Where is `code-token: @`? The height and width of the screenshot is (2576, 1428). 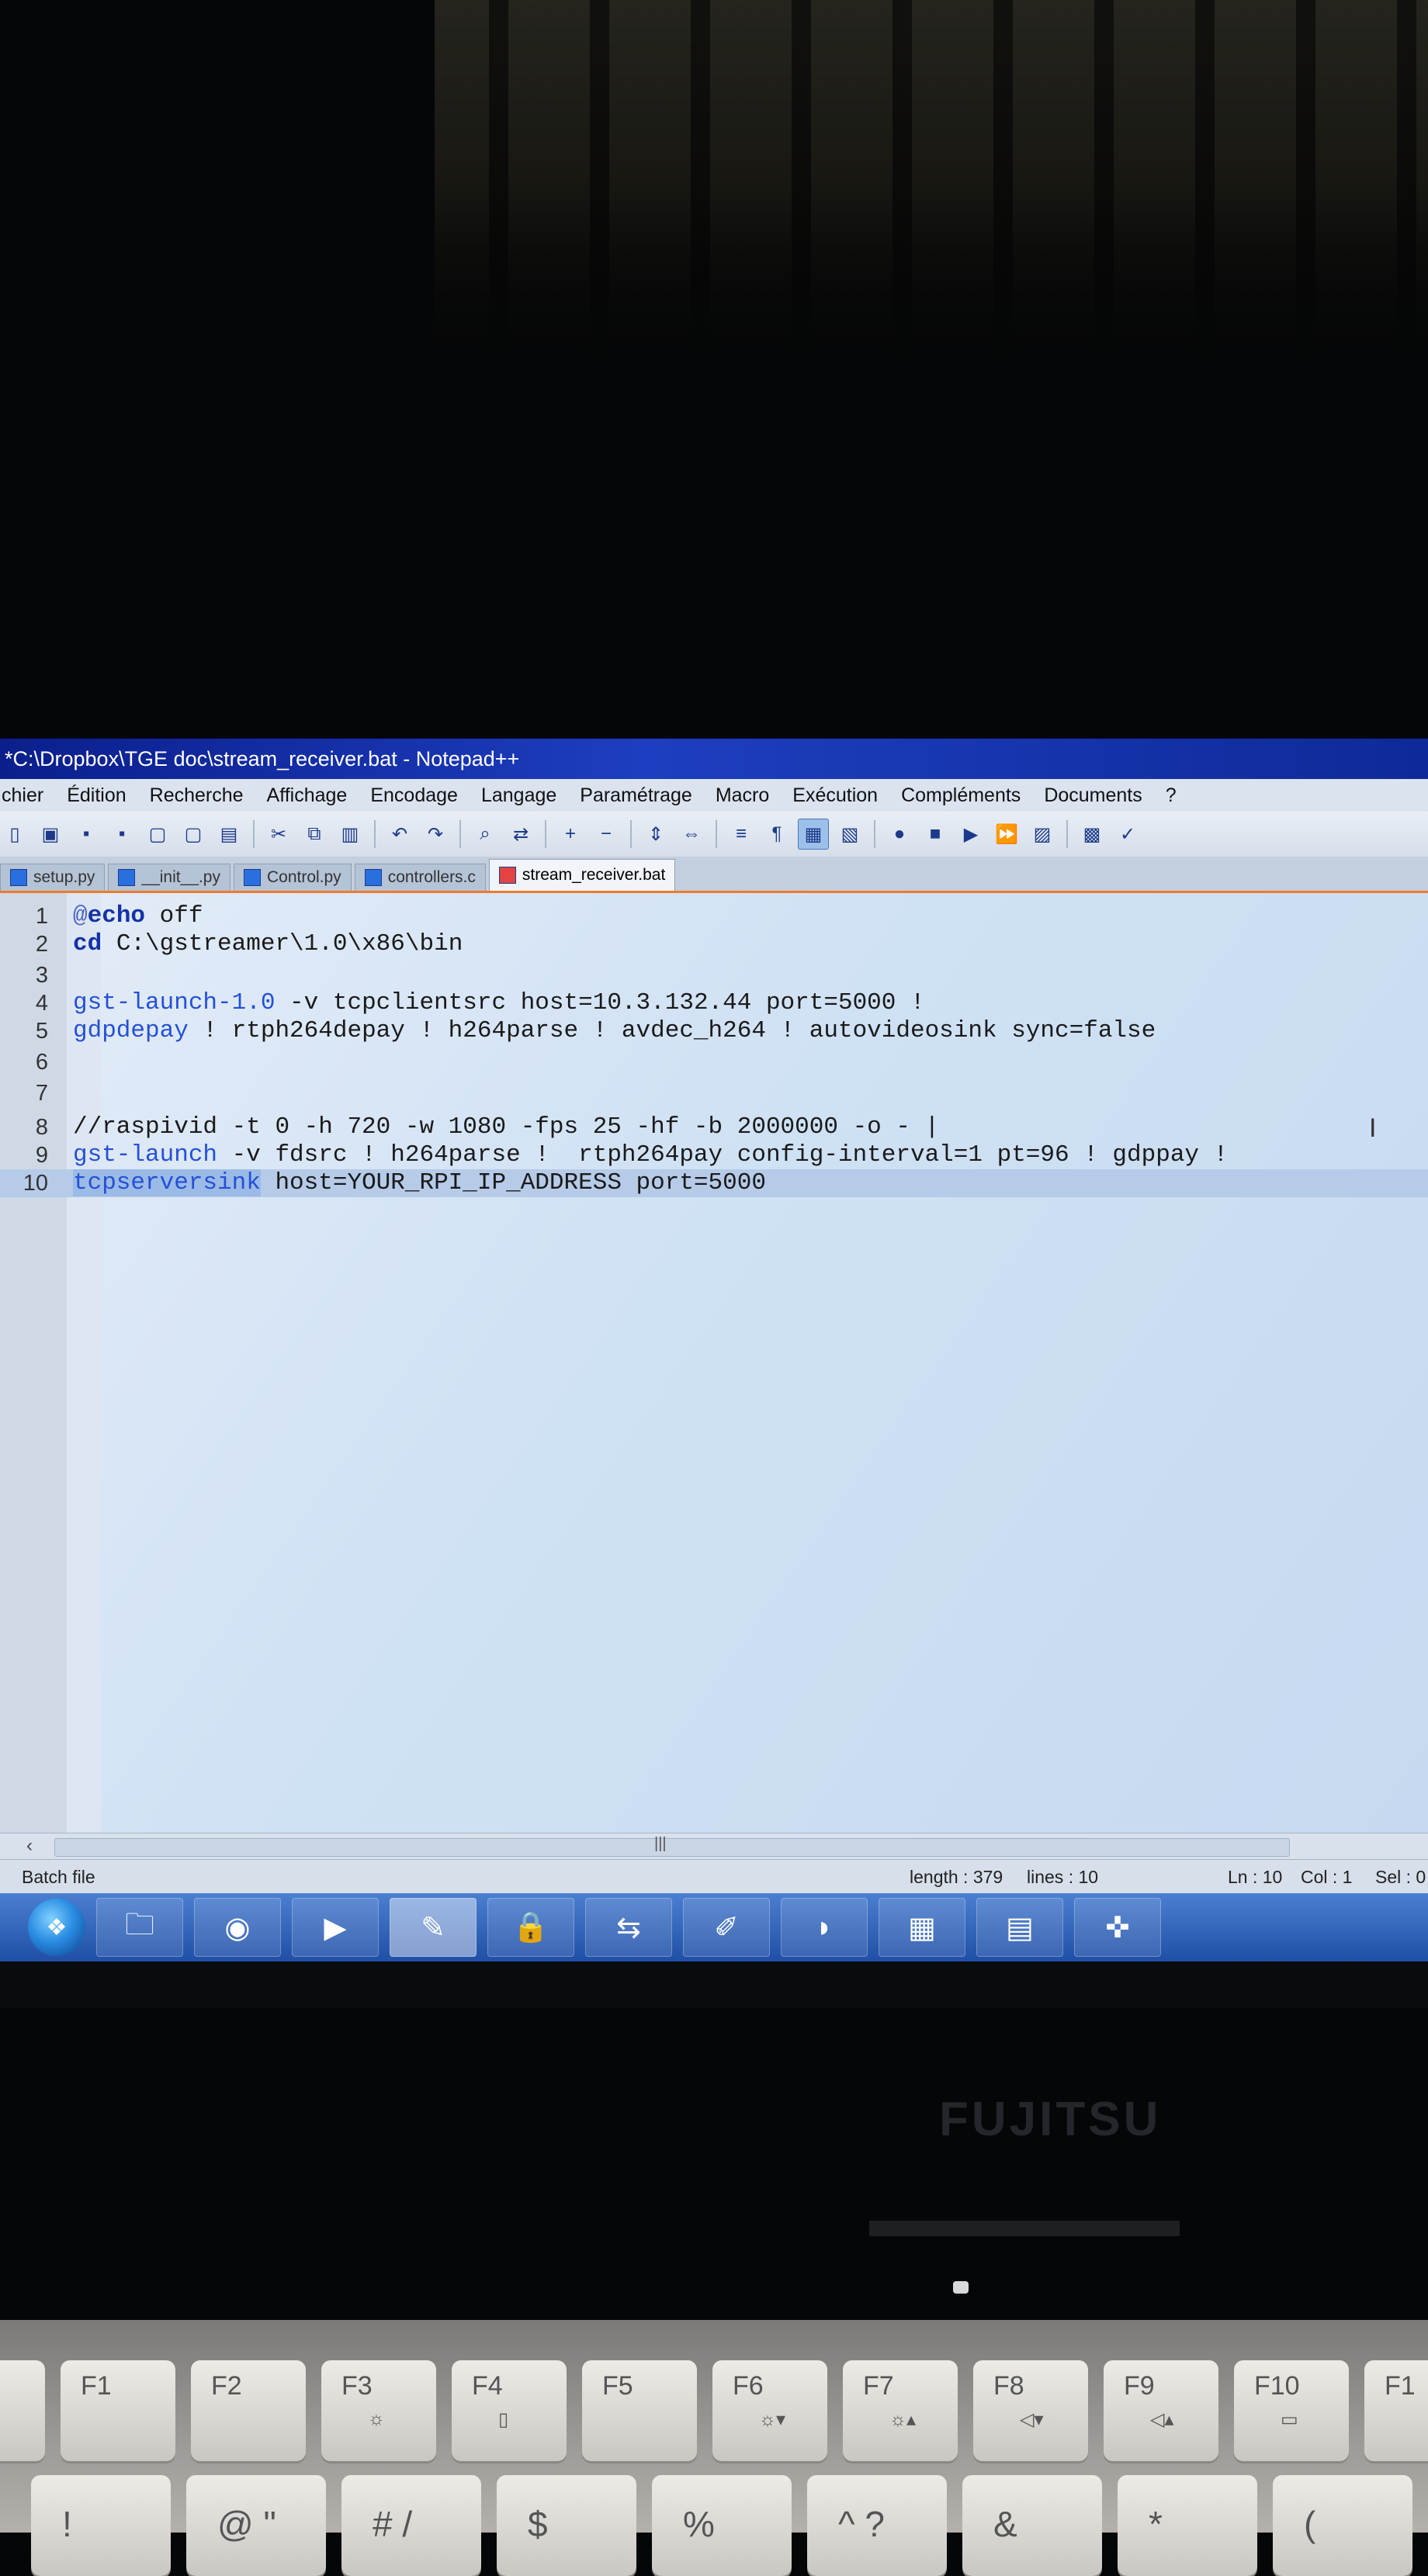
code-token: @ is located at coordinates (80, 916).